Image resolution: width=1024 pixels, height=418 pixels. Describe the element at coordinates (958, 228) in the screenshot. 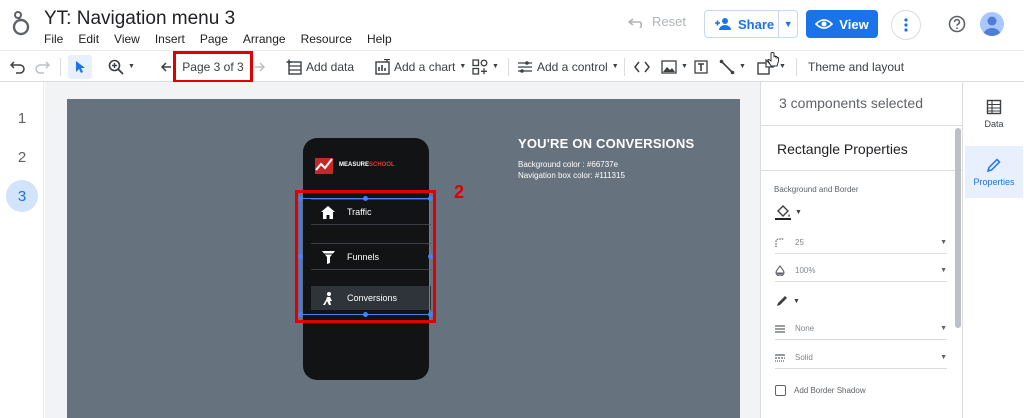

I see `panel-scrollbar` at that location.